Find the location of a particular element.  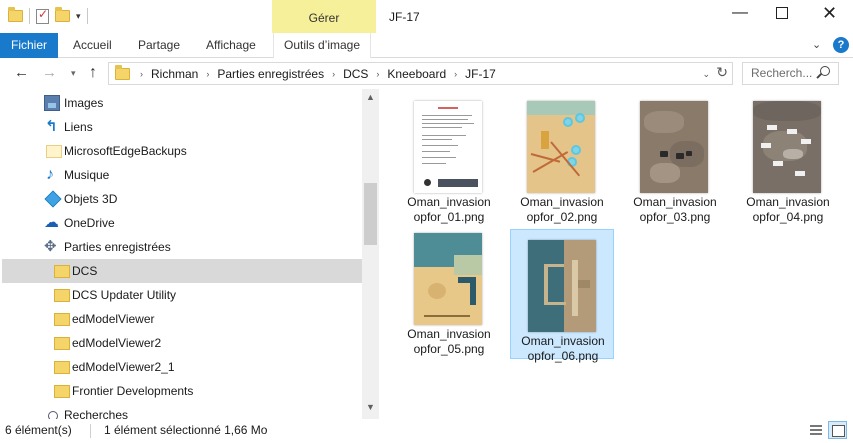

nav-item-label: Musique is located at coordinates (87, 175).